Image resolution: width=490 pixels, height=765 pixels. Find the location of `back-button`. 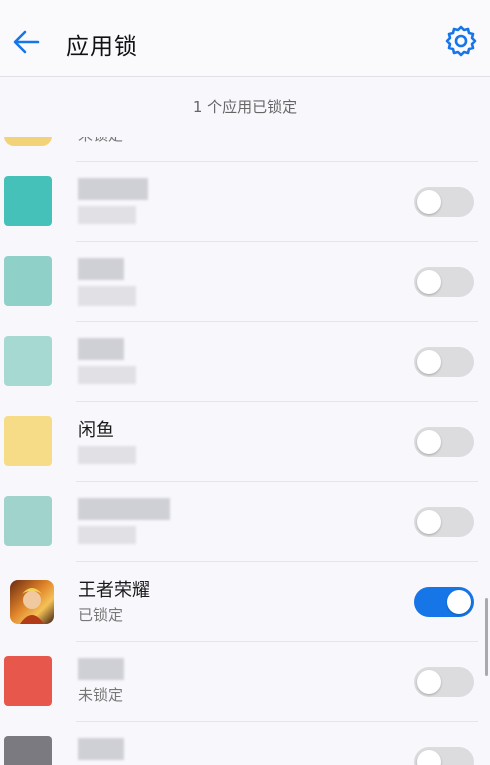

back-button is located at coordinates (26, 42).